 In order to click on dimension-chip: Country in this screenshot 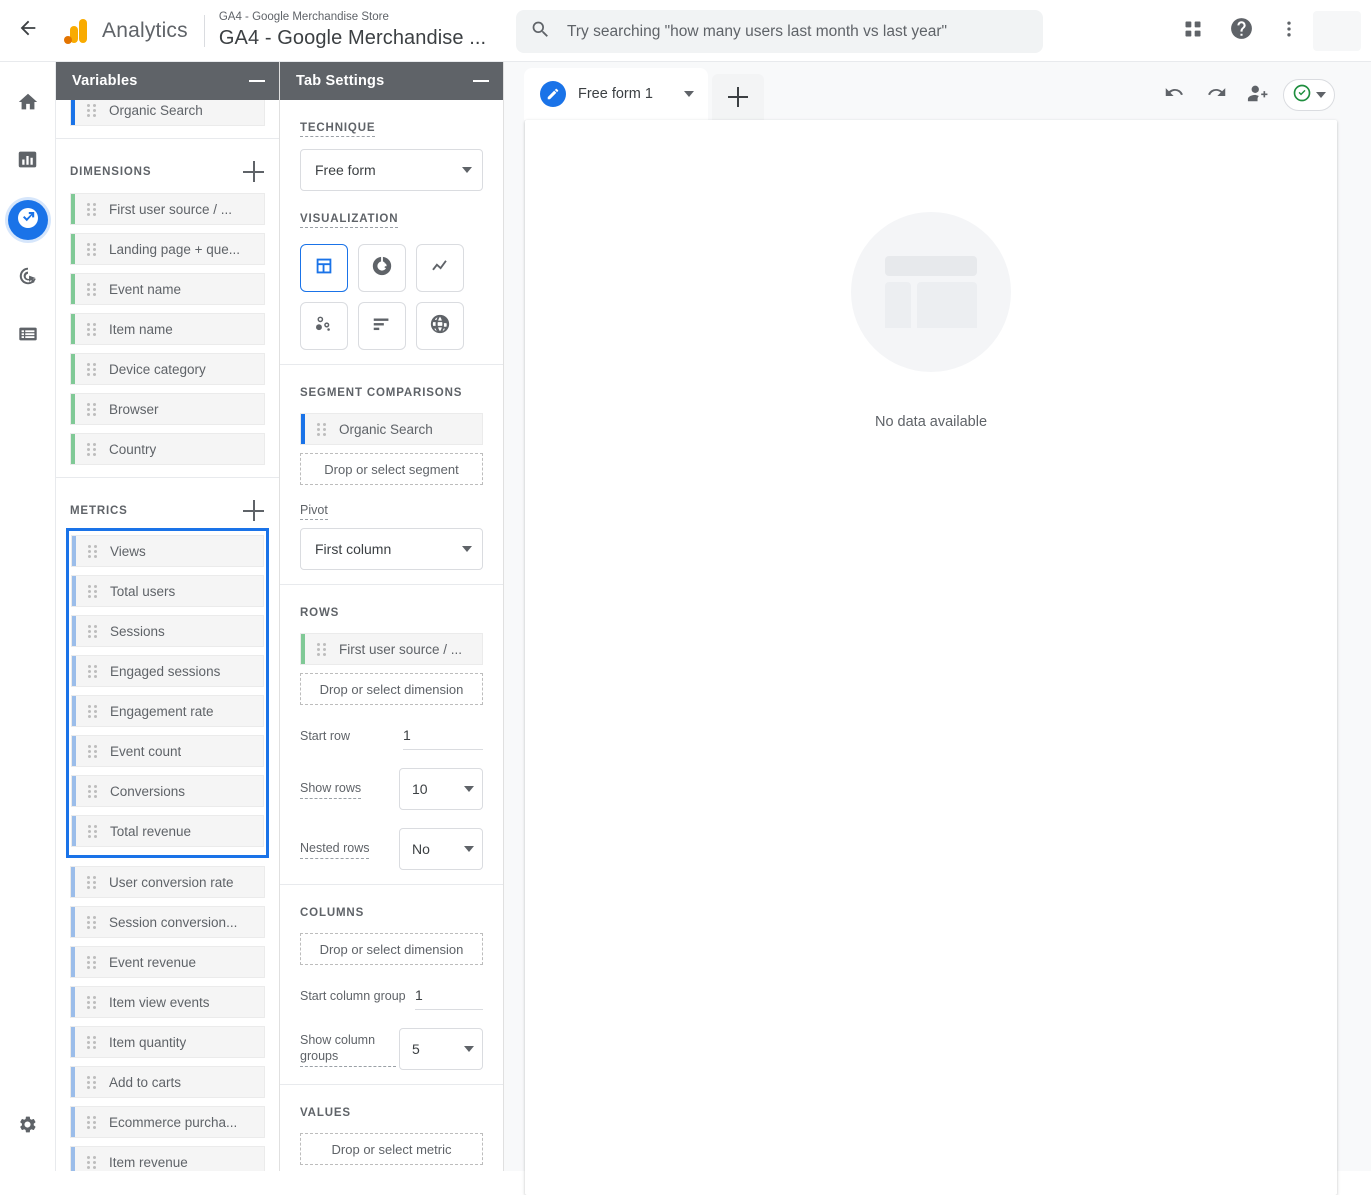, I will do `click(167, 449)`.